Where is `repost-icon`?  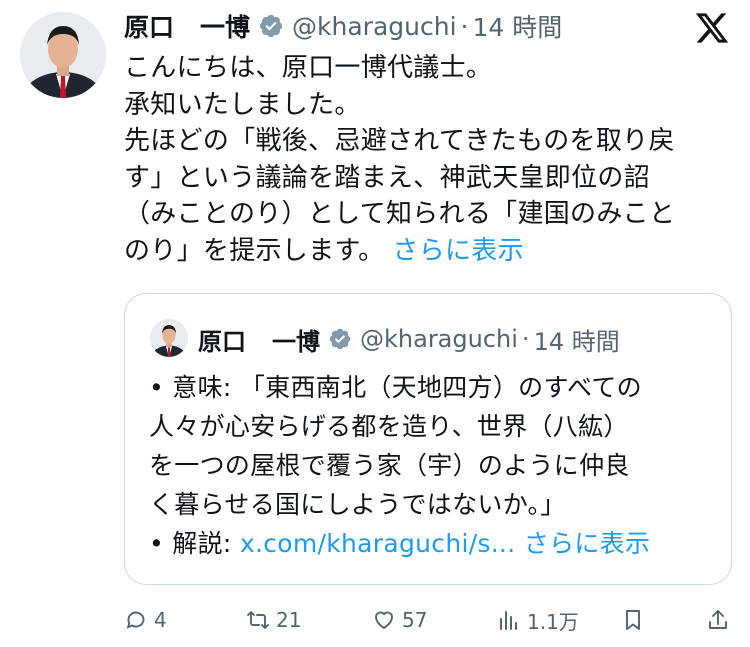 repost-icon is located at coordinates (258, 620).